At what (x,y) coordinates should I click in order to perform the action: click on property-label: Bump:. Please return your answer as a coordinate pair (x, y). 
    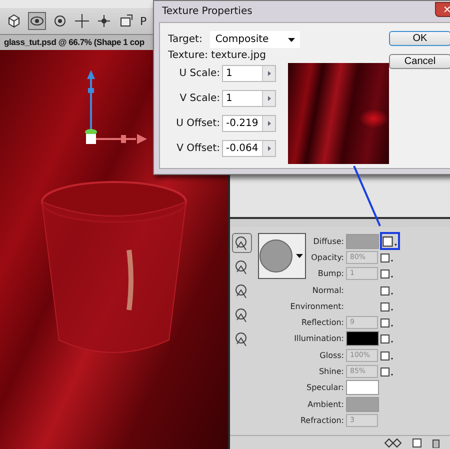
    Looking at the image, I should click on (330, 273).